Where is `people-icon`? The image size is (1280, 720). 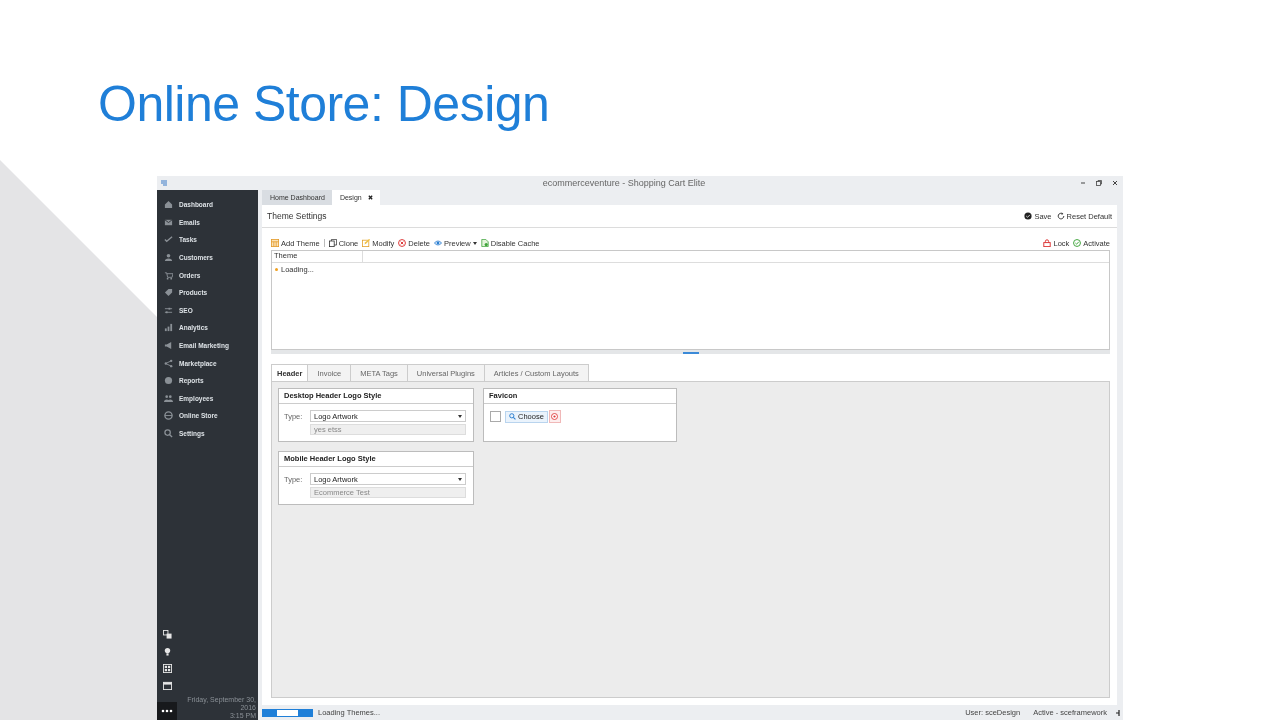
people-icon is located at coordinates (168, 398).